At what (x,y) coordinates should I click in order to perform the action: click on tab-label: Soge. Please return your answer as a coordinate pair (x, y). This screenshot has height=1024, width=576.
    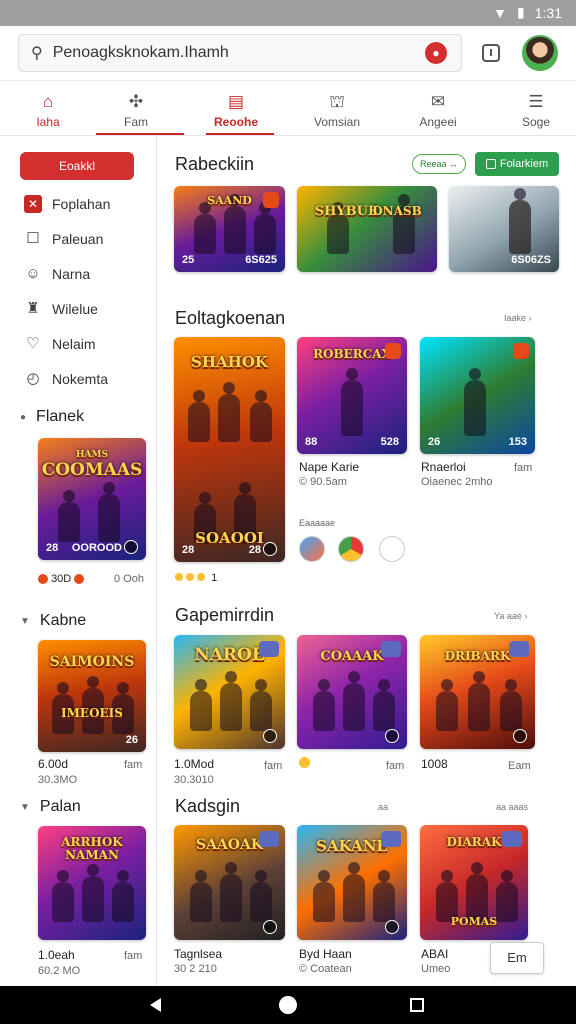
    Looking at the image, I should click on (536, 122).